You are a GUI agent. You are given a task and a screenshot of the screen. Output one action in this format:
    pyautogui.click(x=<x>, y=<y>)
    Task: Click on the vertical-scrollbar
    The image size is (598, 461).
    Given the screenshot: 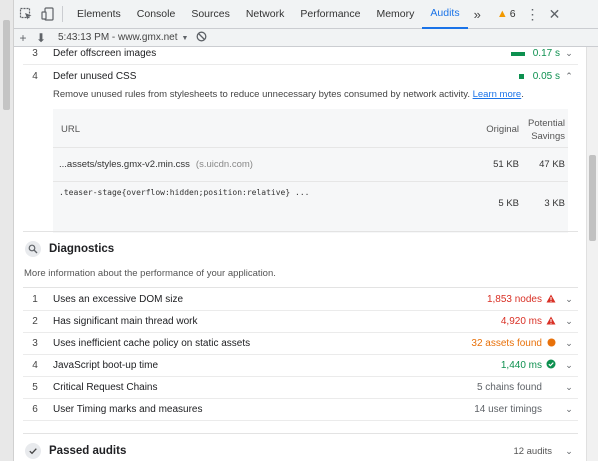 What is the action you would take?
    pyautogui.click(x=592, y=254)
    